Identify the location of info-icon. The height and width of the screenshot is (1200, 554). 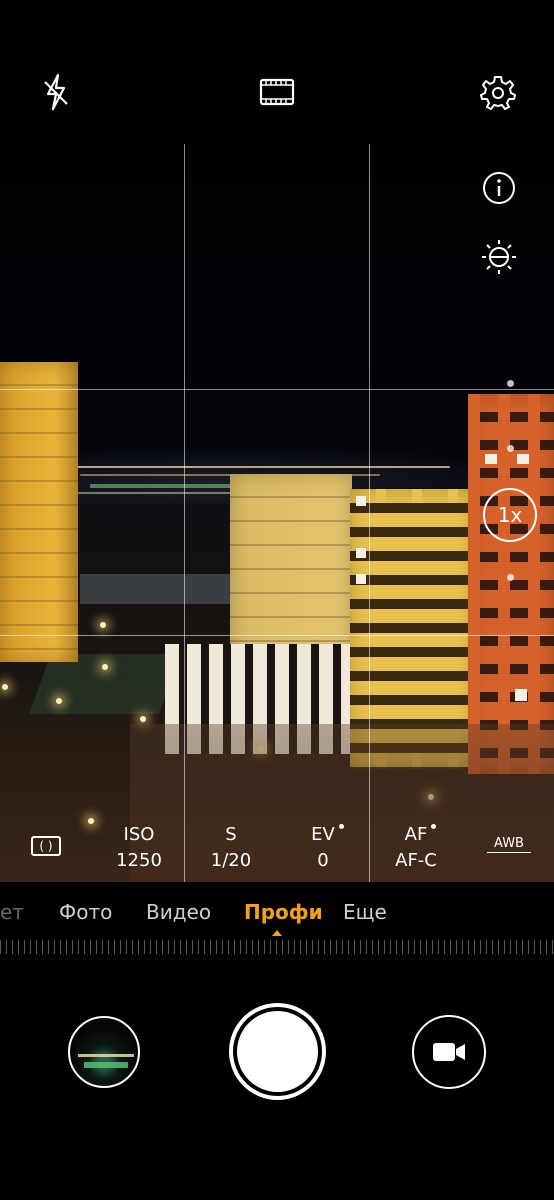
(499, 188).